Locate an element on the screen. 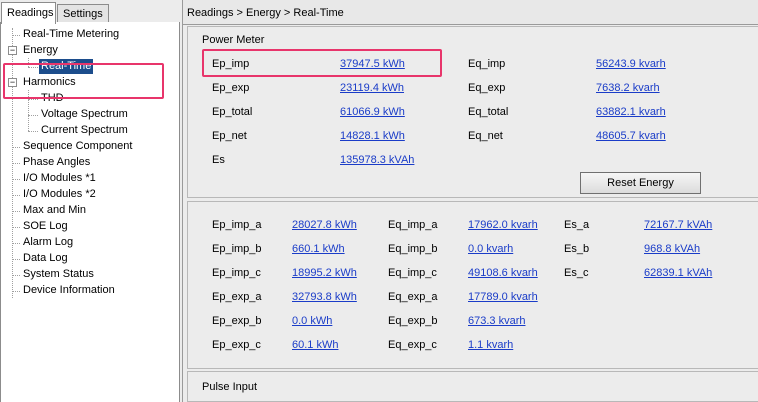  es-b-value: 968.8 kVAh is located at coordinates (672, 249).